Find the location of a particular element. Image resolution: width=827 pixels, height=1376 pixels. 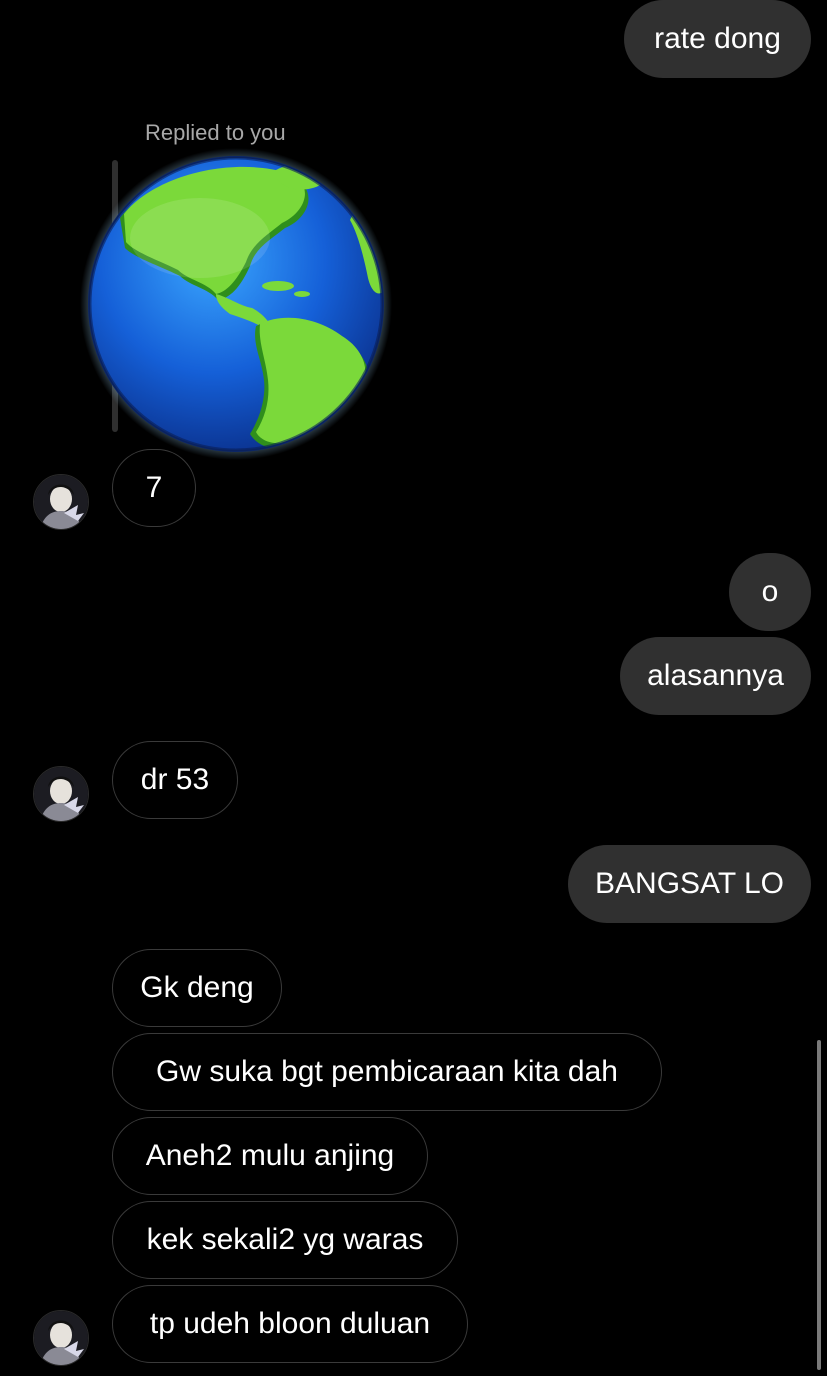

received-message-bubble: Aneh2 mulu anjing is located at coordinates (270, 1156).